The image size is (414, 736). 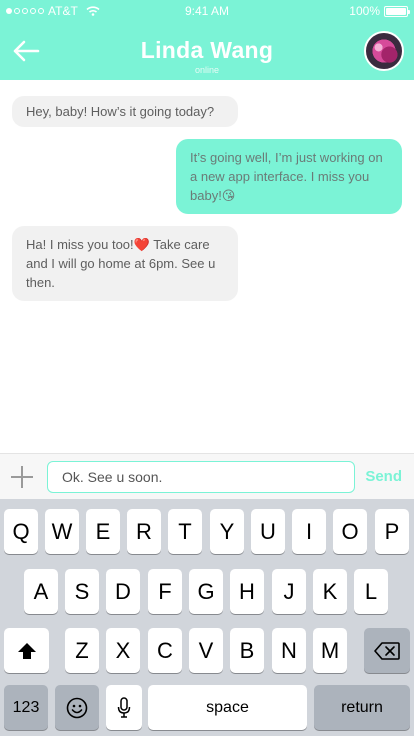 I want to click on numbers-key: 123, so click(x=26, y=707).